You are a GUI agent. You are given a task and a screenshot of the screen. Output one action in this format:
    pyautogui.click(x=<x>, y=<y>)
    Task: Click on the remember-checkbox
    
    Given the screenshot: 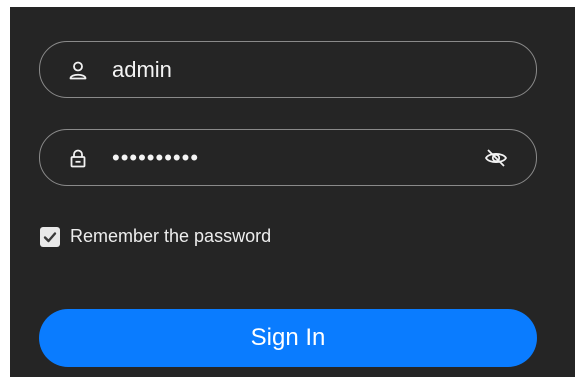 What is the action you would take?
    pyautogui.click(x=50, y=236)
    